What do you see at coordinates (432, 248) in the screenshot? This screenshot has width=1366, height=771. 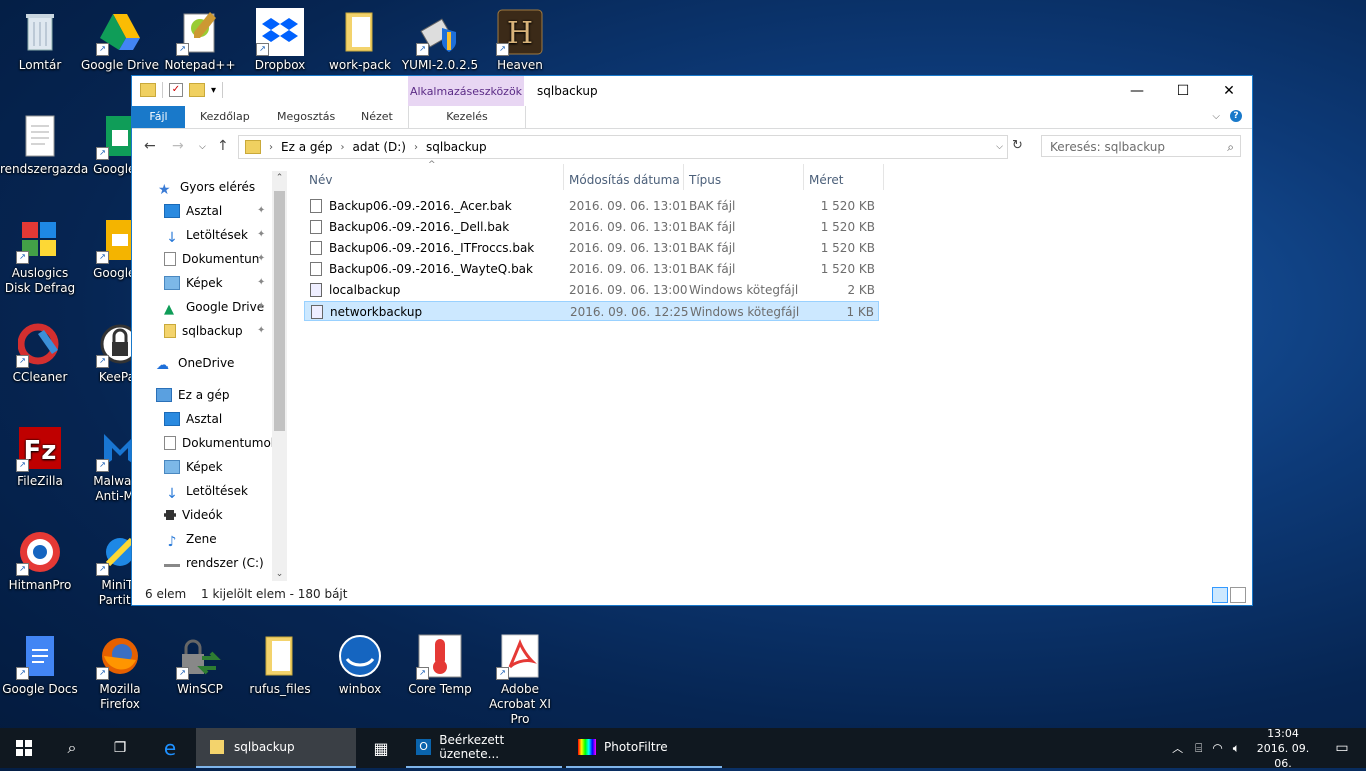 I see `file-name: Backup06.-09.-2016._ITFroccs.bak` at bounding box center [432, 248].